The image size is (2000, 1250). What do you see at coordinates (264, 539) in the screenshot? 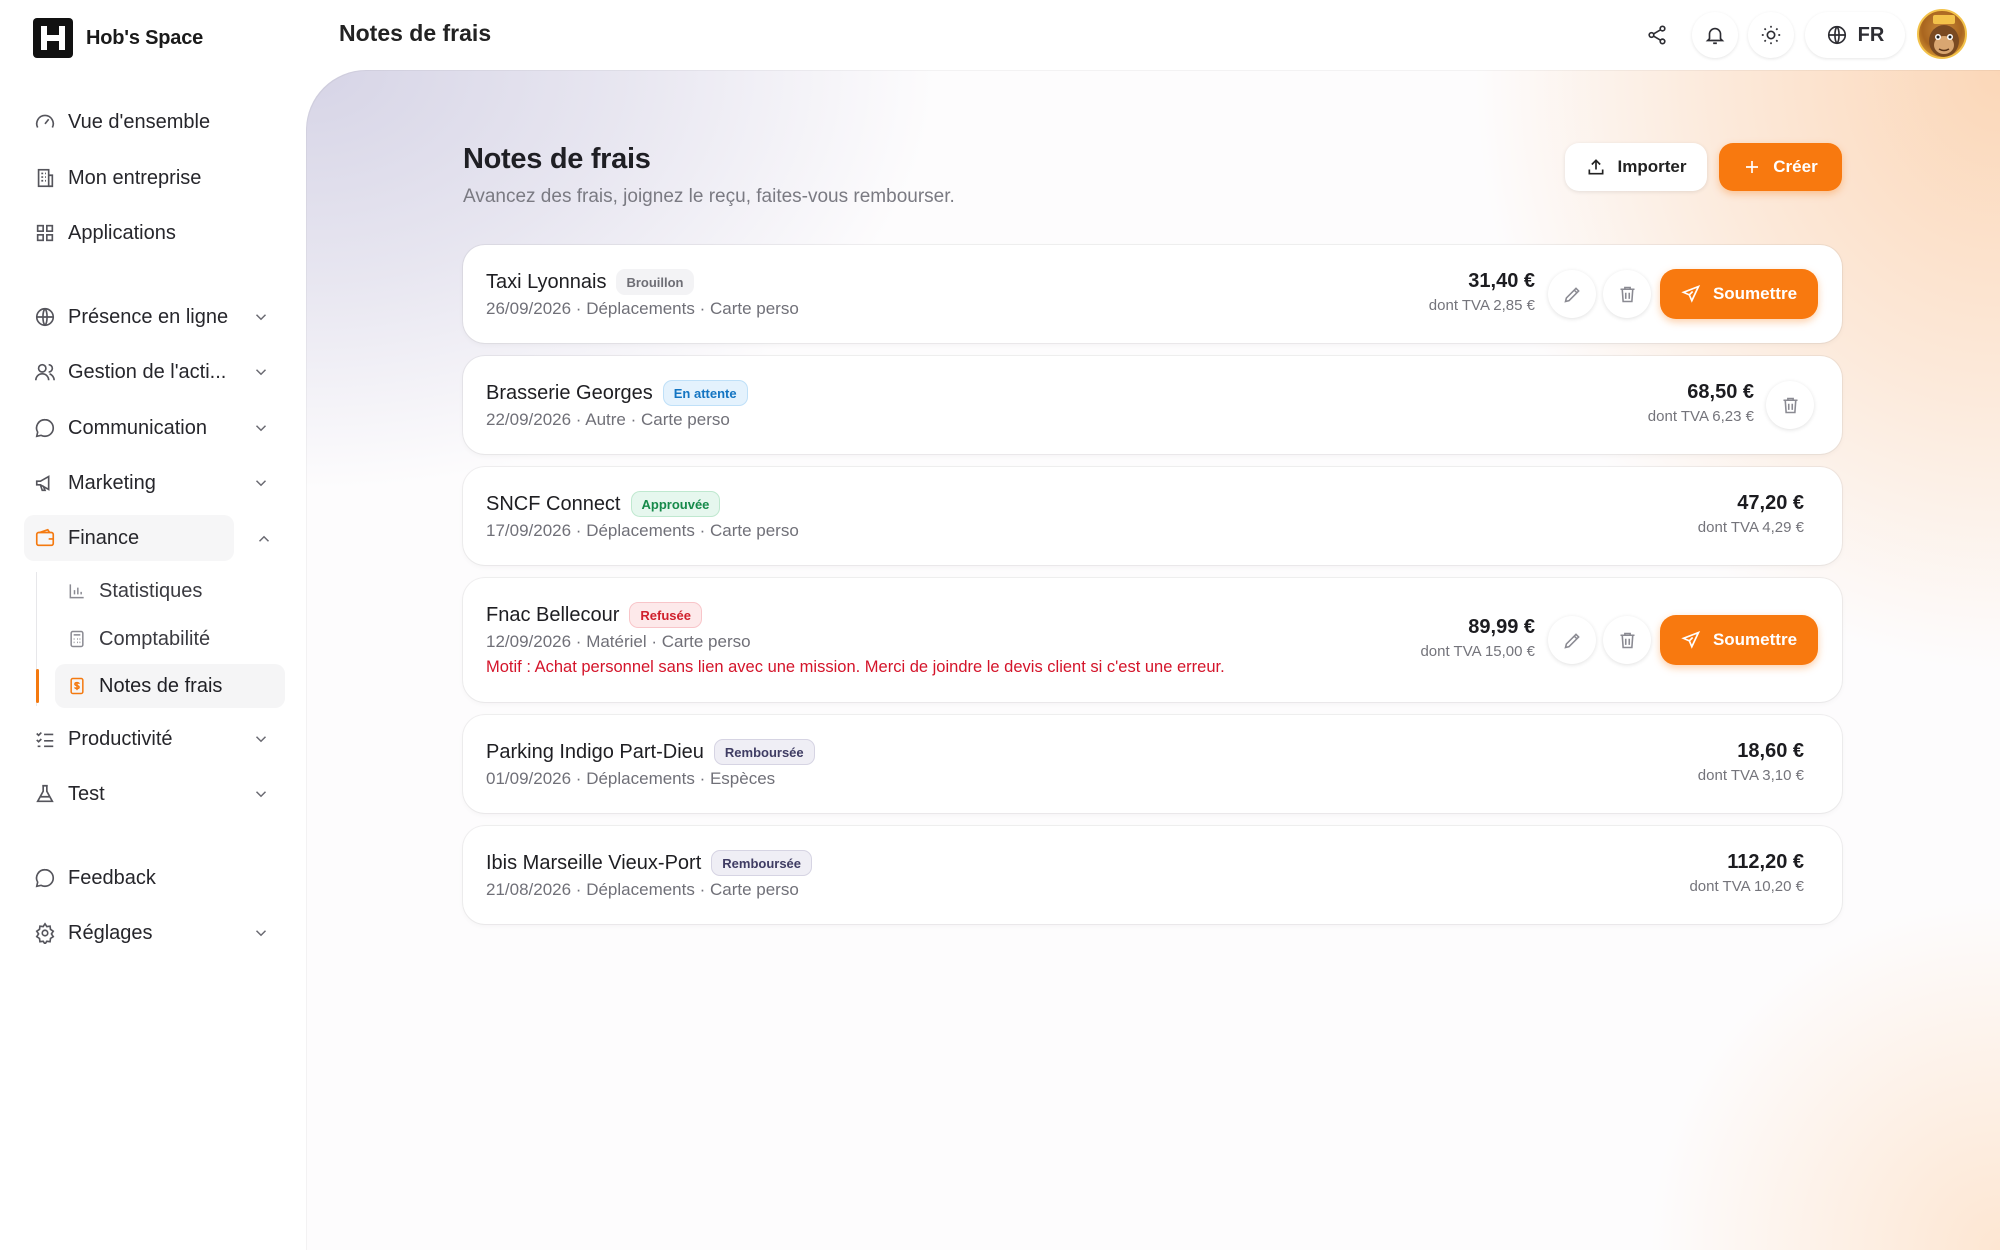
I see `chevron-up-icon` at bounding box center [264, 539].